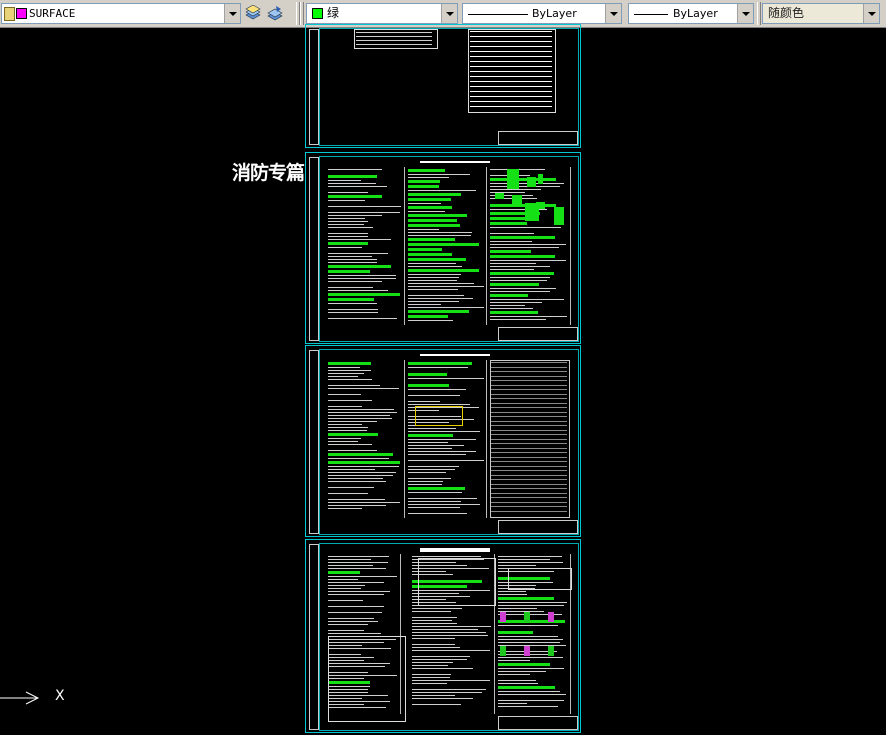 This screenshot has width=886, height=735. I want to click on layer-dropdown: SURFACE, so click(121, 13).